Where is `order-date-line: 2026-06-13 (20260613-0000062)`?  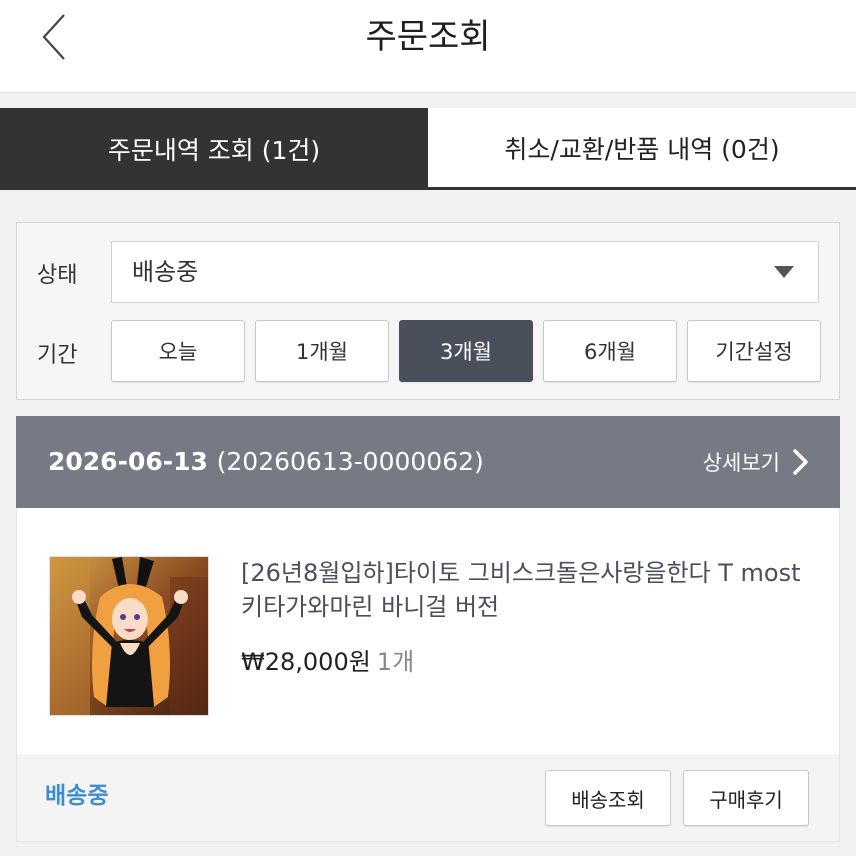 order-date-line: 2026-06-13 (20260613-0000062) is located at coordinates (266, 462).